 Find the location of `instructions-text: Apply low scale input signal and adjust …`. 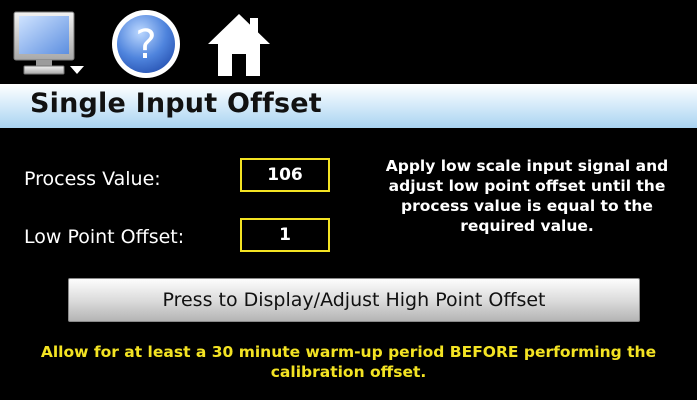

instructions-text: Apply low scale input signal and adjust … is located at coordinates (527, 196).